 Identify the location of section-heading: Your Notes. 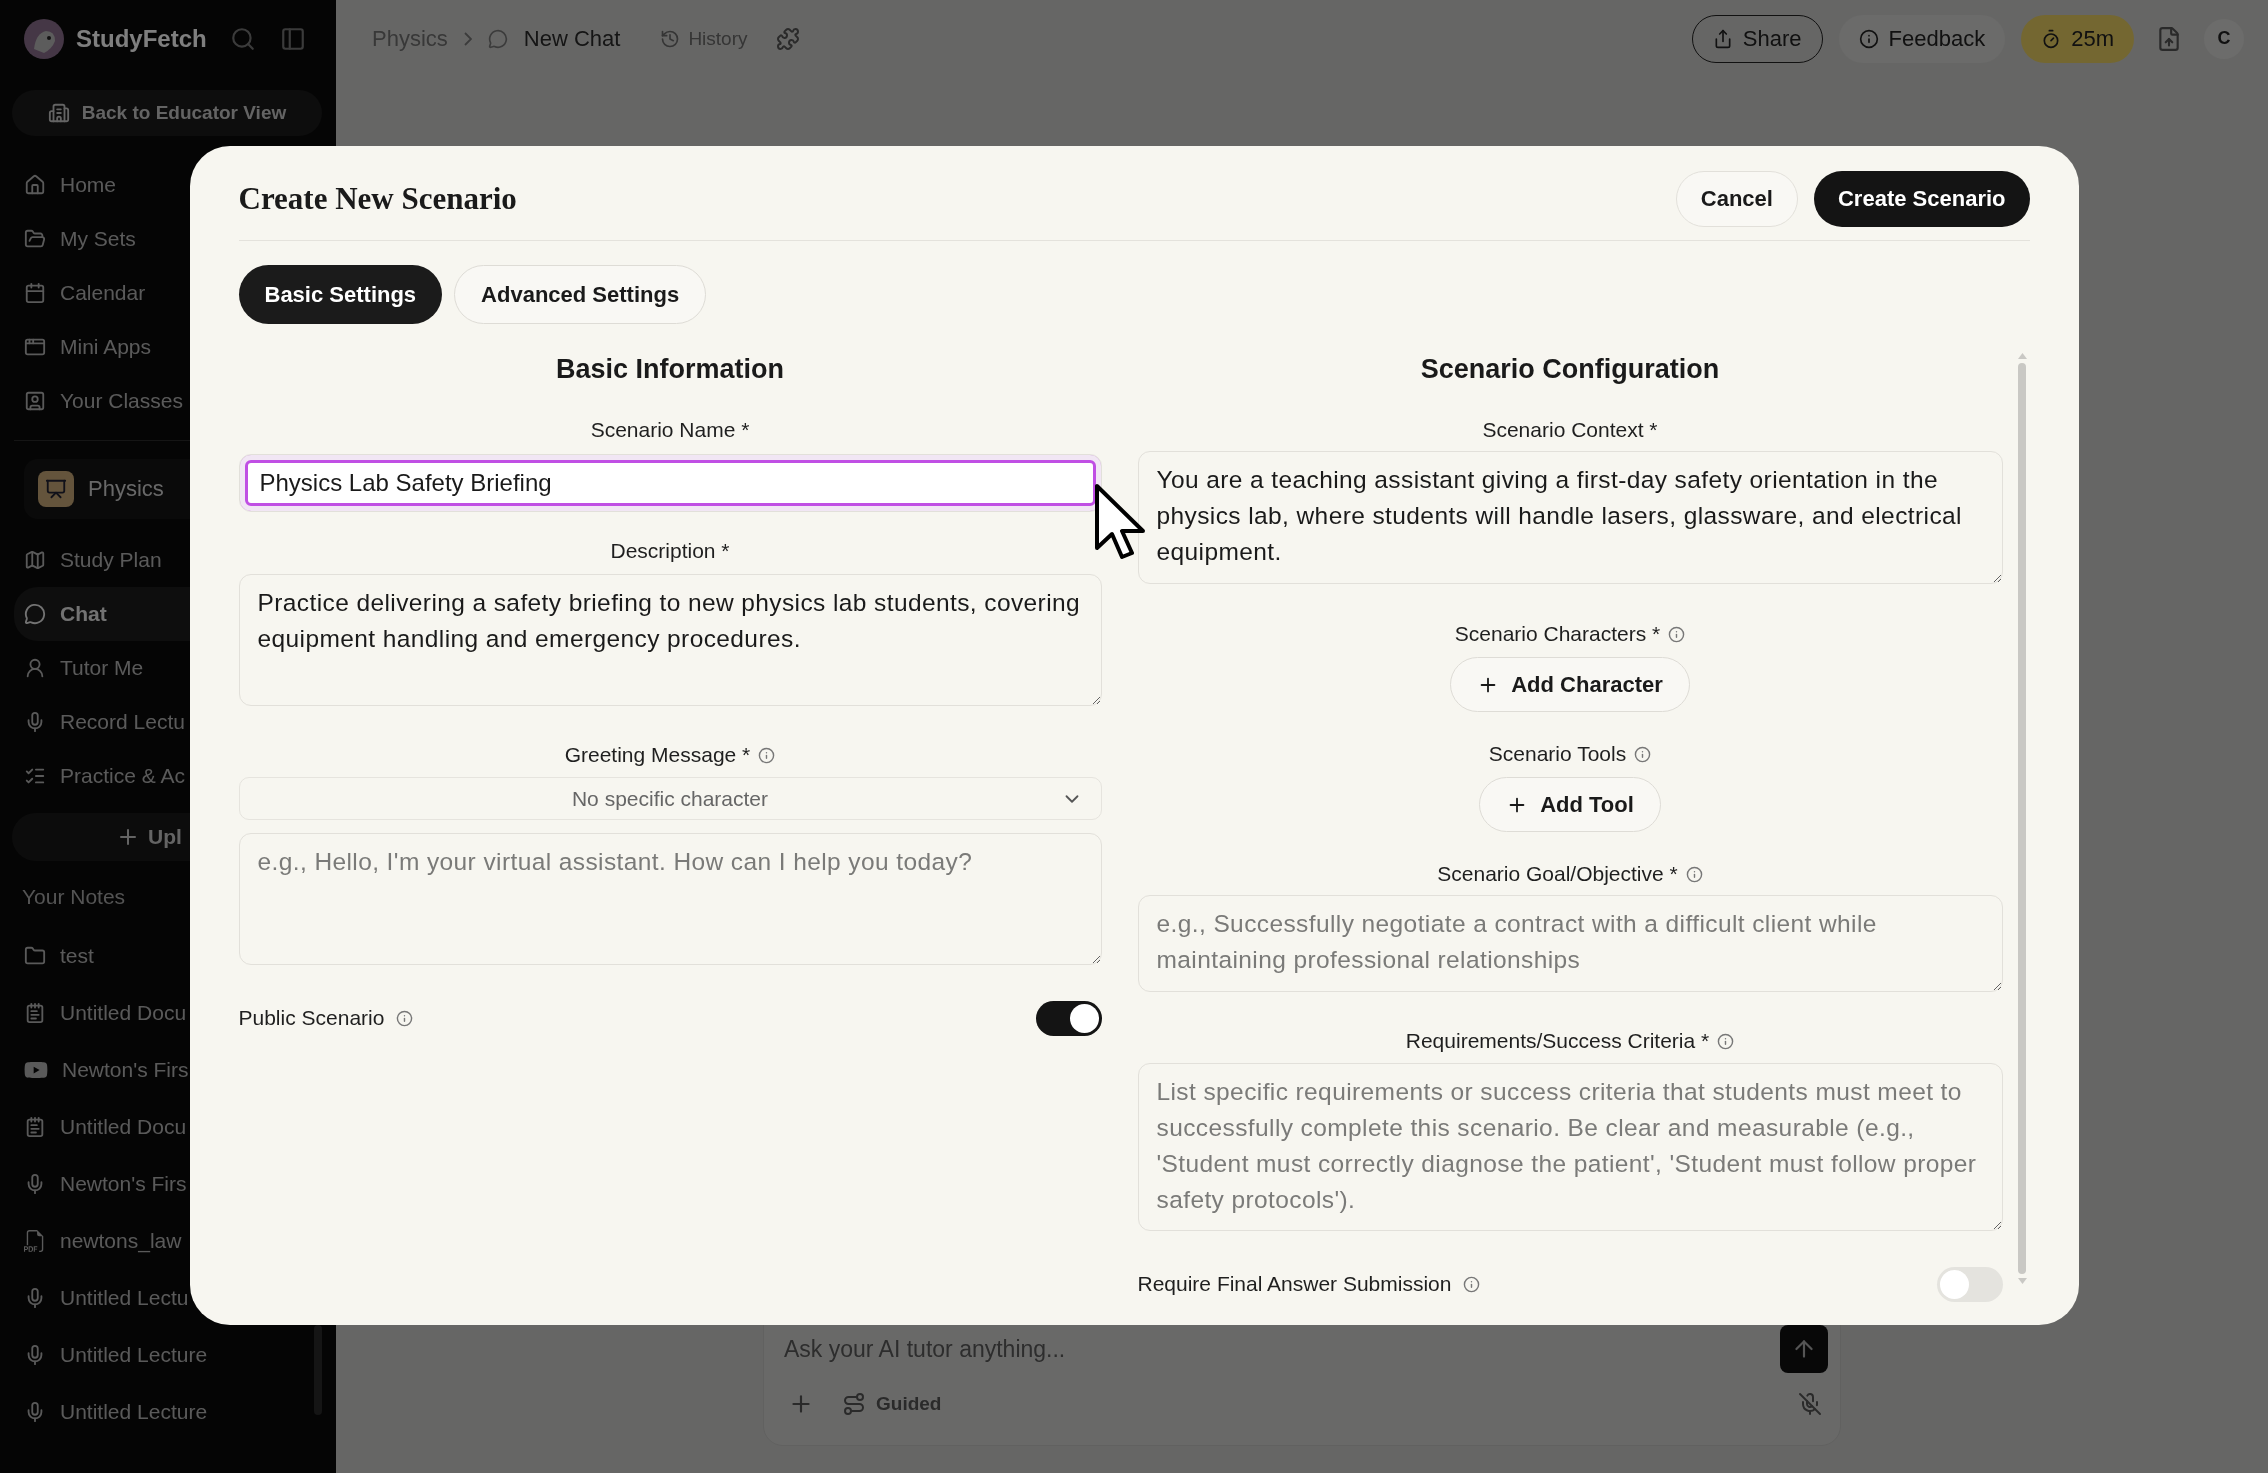
(74, 897).